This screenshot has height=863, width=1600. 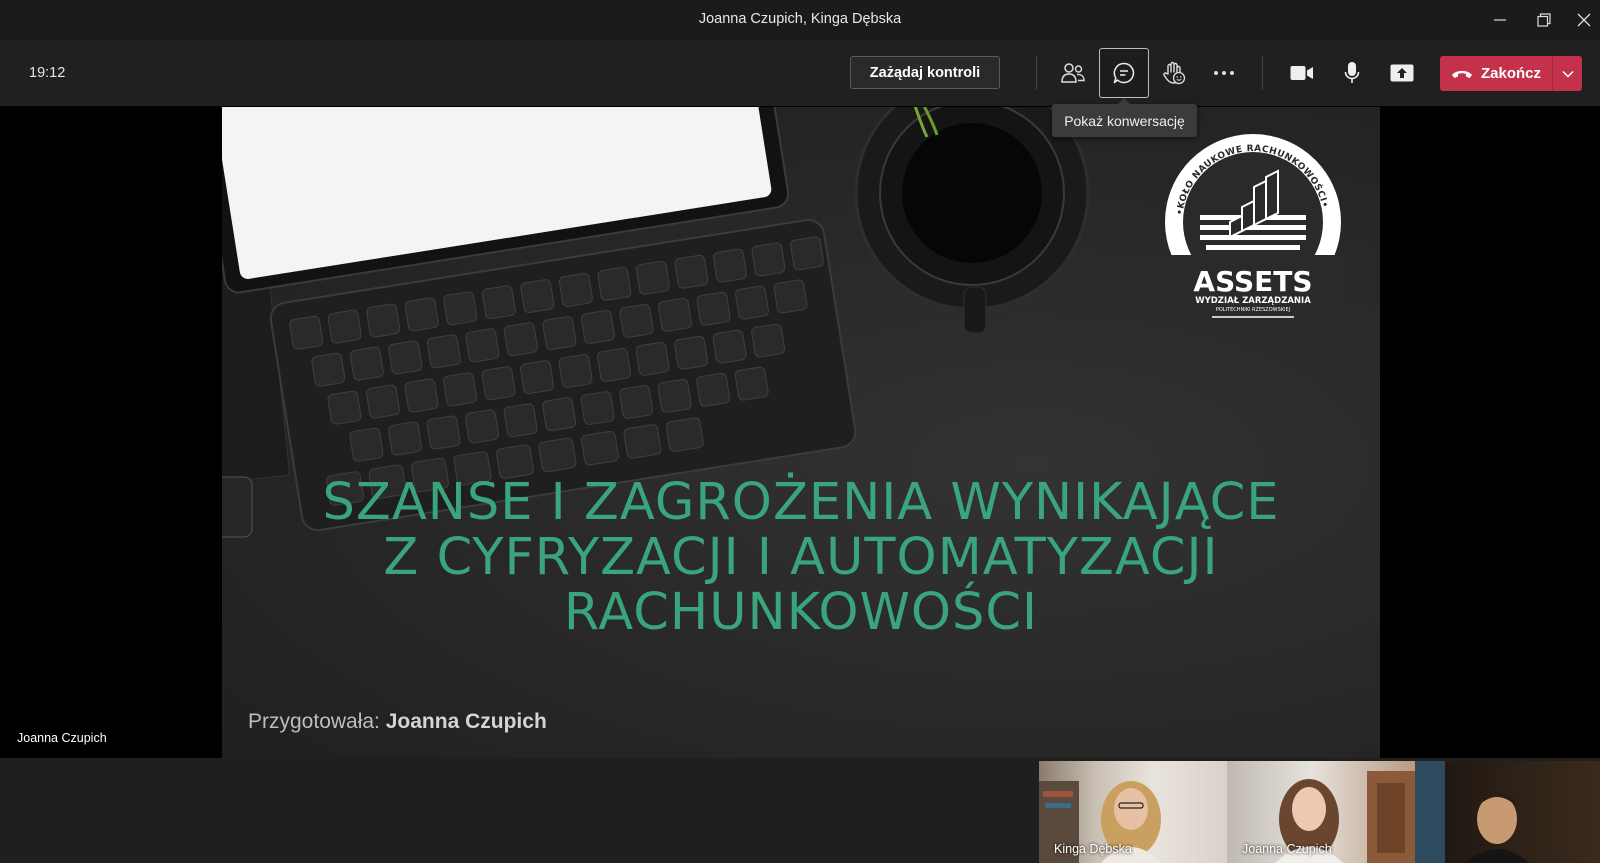 What do you see at coordinates (62, 738) in the screenshot?
I see `presenter-name: Joanna Czupich` at bounding box center [62, 738].